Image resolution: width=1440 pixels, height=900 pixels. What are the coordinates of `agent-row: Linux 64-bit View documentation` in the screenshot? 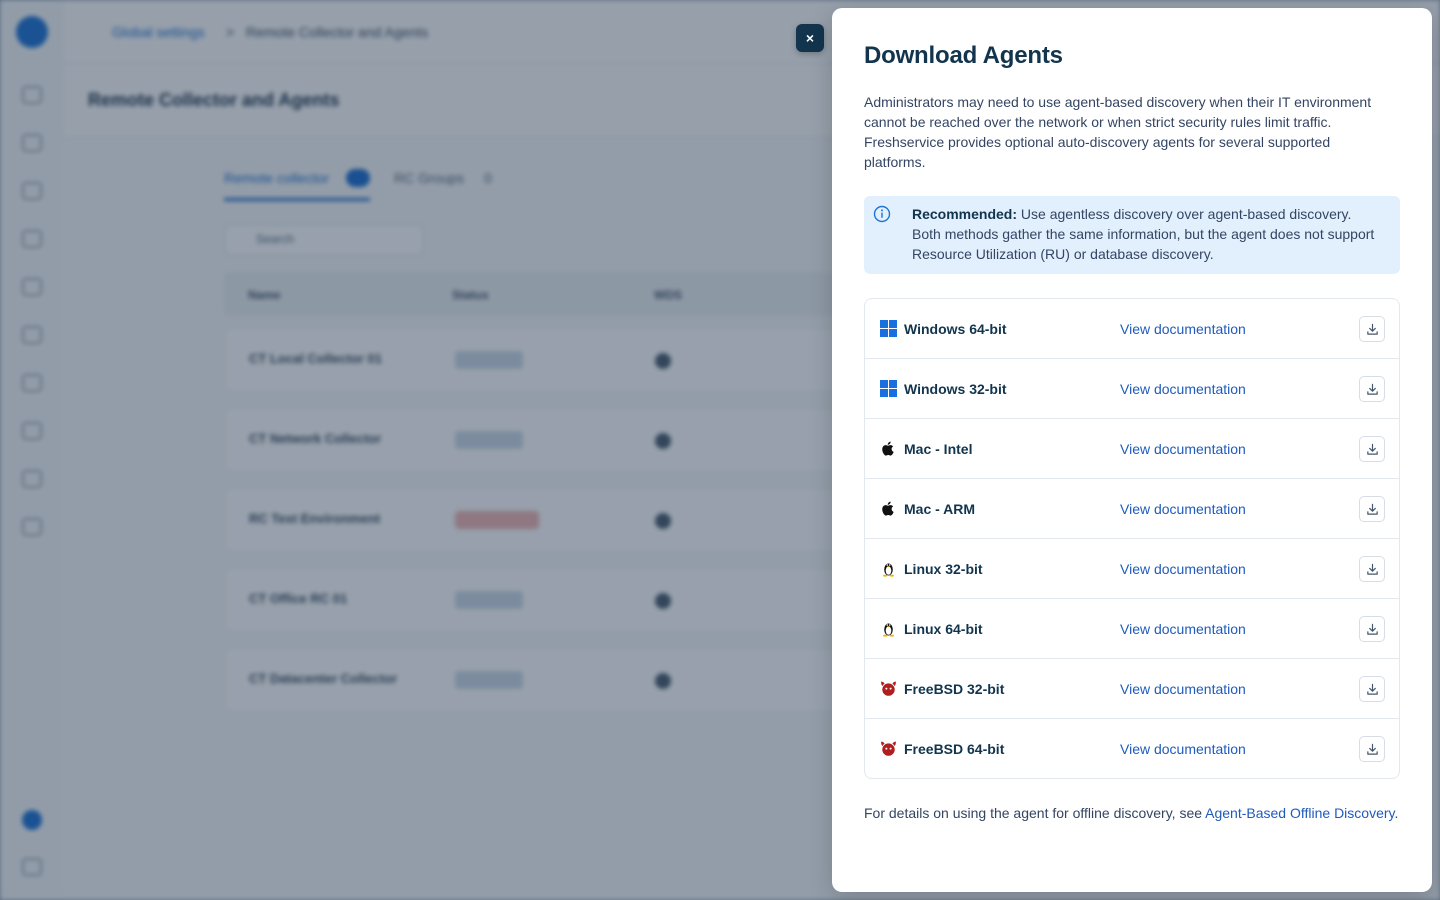 It's located at (1132, 629).